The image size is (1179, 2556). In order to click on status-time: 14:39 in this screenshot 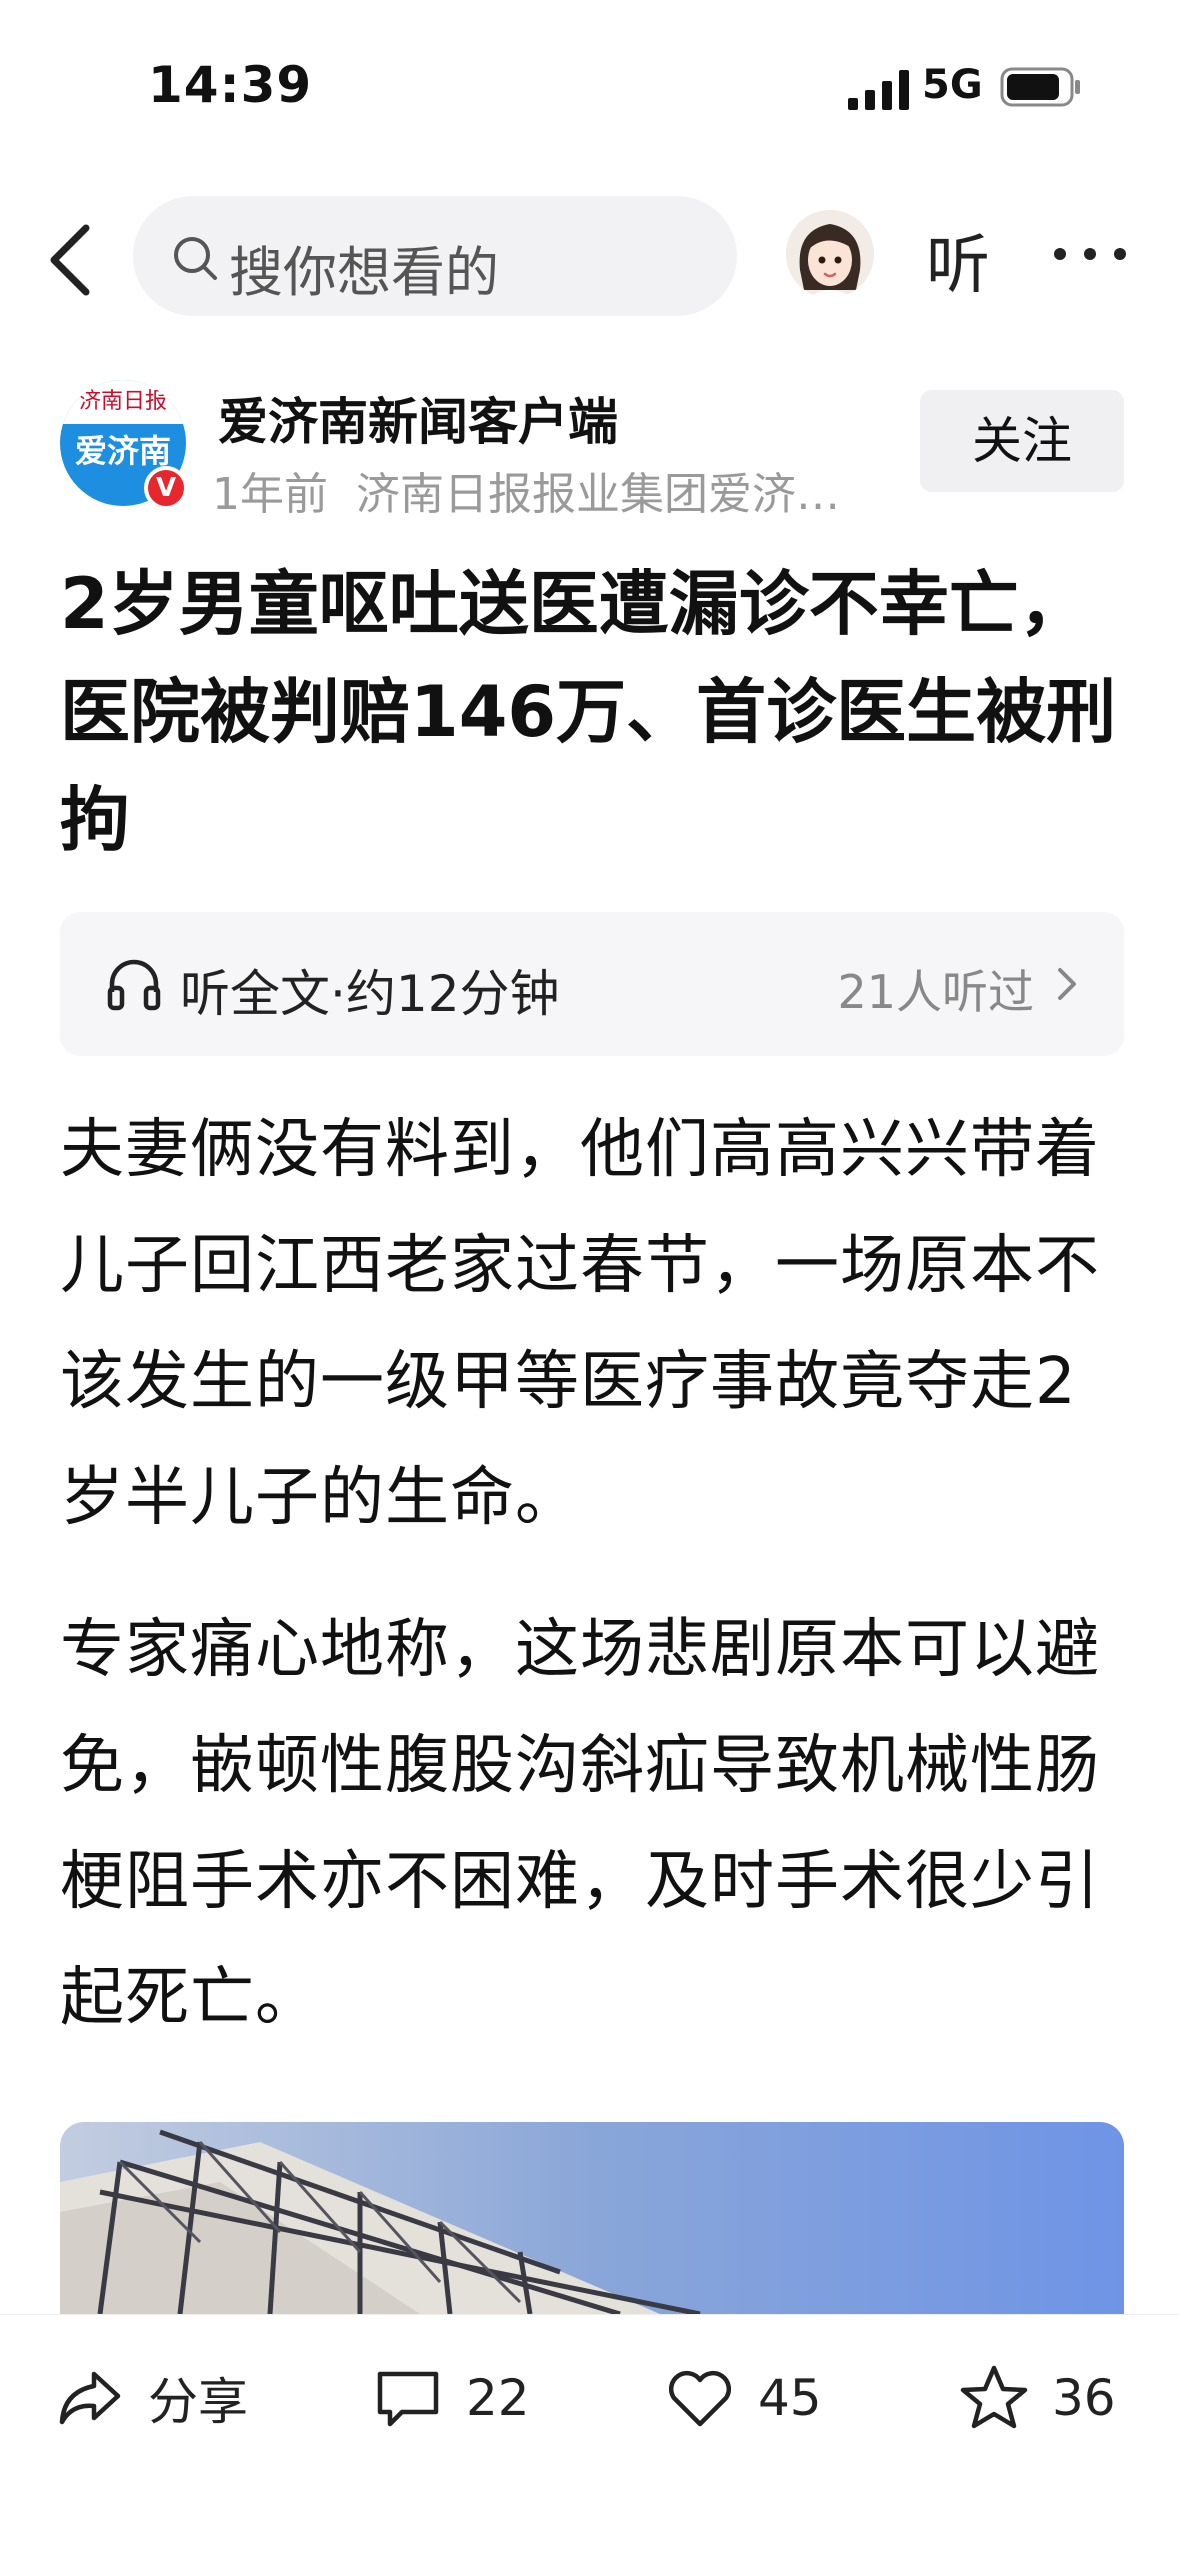, I will do `click(230, 85)`.